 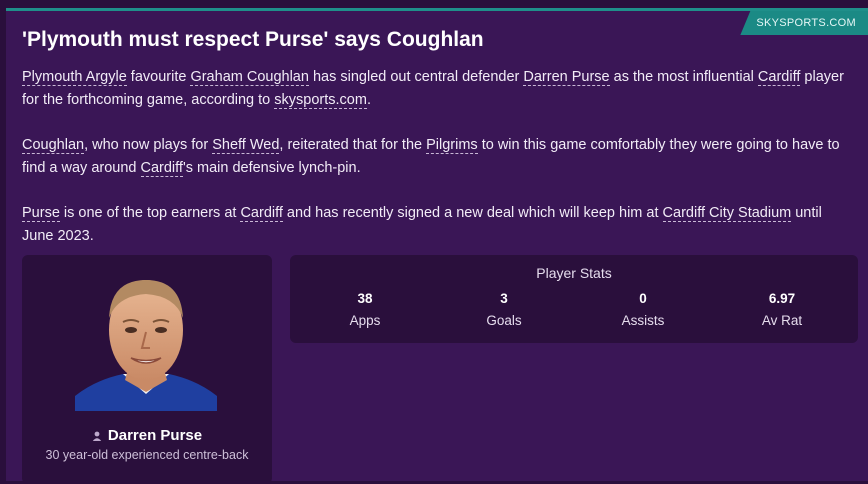 What do you see at coordinates (97, 436) in the screenshot?
I see `person-icon` at bounding box center [97, 436].